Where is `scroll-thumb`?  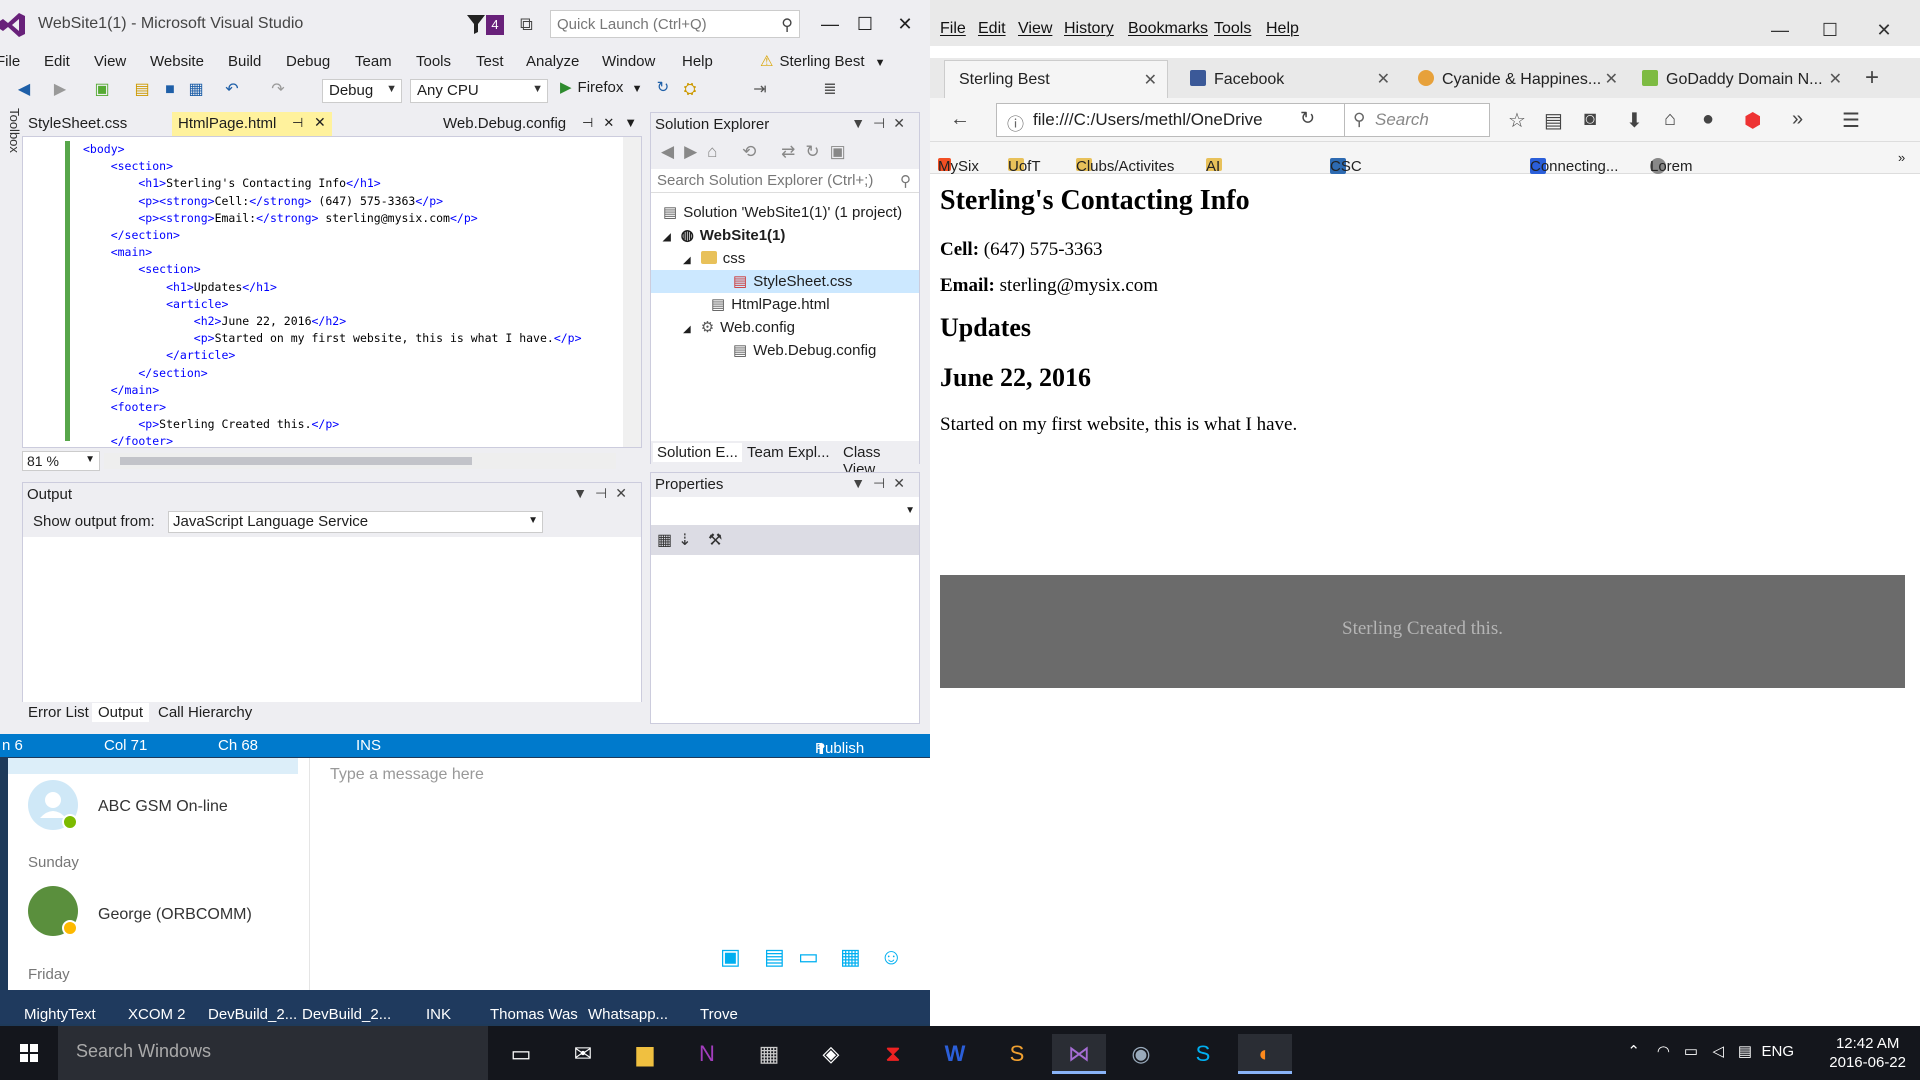
scroll-thumb is located at coordinates (296, 461).